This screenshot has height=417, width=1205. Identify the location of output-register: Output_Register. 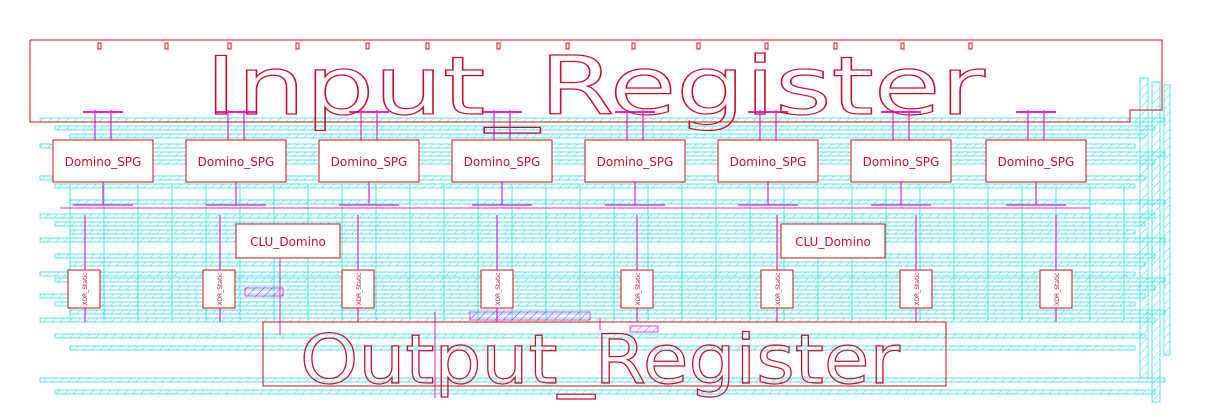
(604, 360).